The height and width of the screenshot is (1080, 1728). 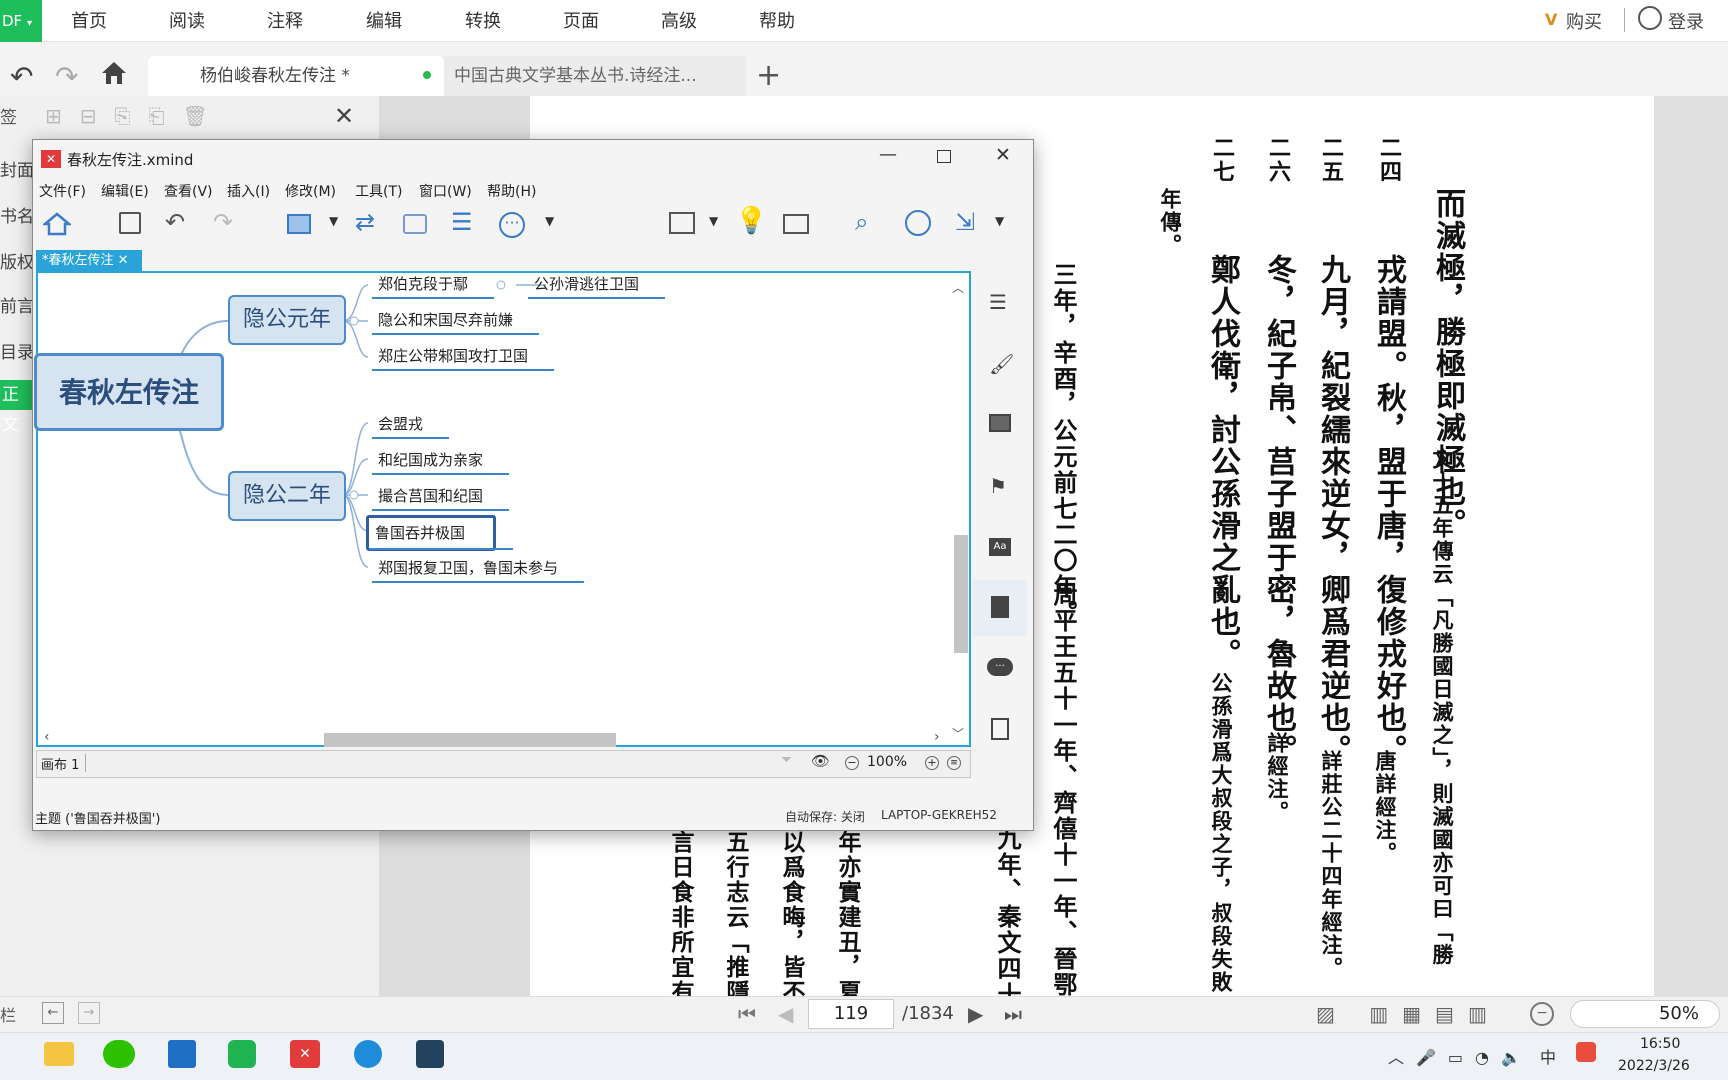 I want to click on wps-tray-icon, so click(x=1586, y=1052).